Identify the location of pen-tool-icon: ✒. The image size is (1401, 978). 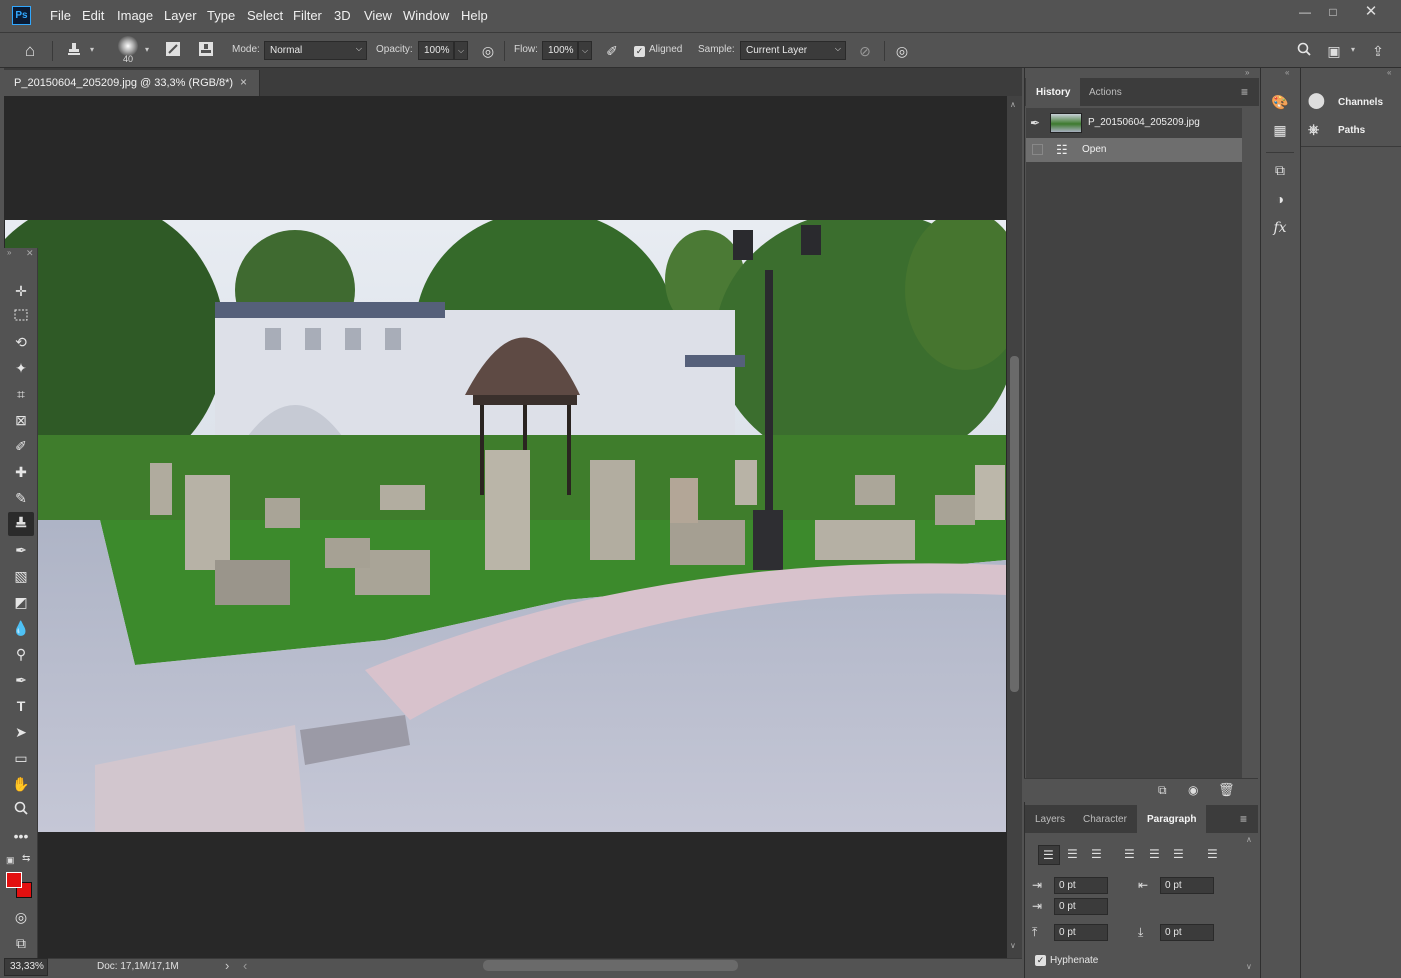
(21, 680).